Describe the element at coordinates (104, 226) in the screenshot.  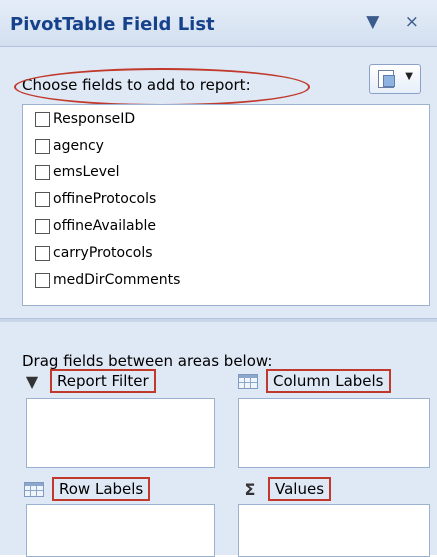
I see `field-label: offineAvailable` at that location.